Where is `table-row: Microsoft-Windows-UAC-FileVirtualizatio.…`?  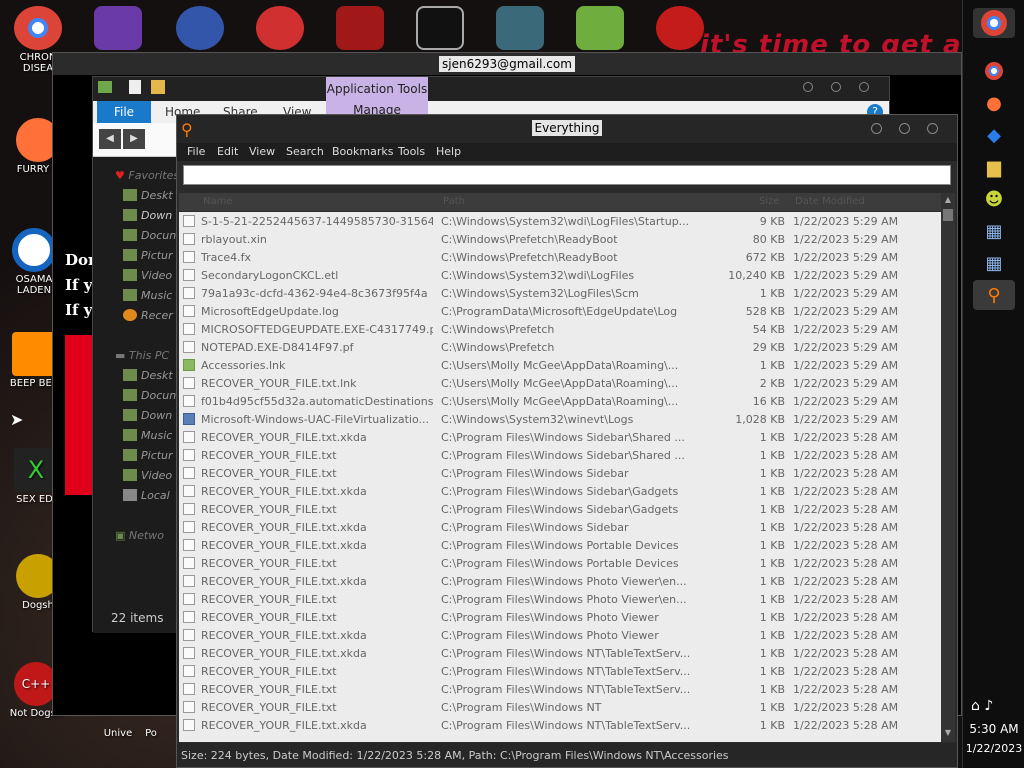
table-row: Microsoft-Windows-UAC-FileVirtualizatio.… is located at coordinates (560, 419).